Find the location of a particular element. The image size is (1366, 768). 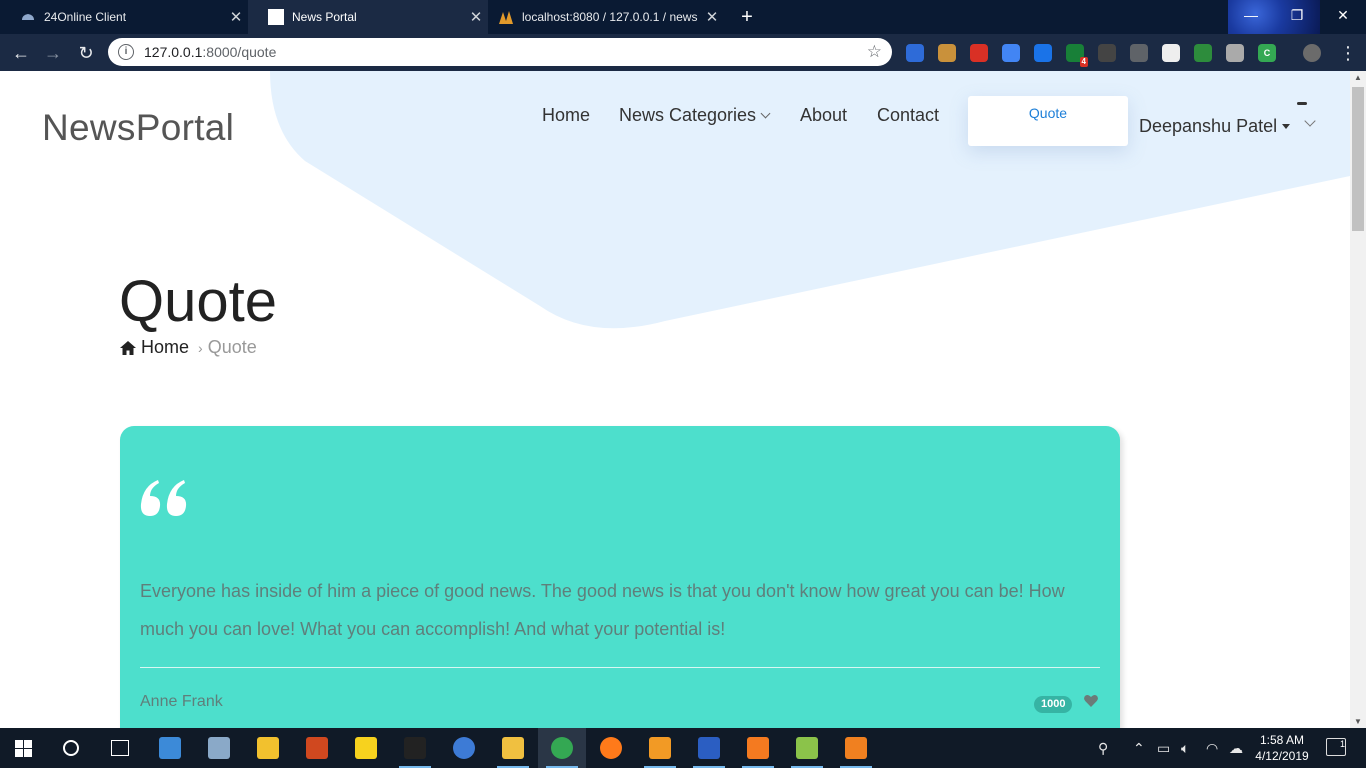

windows-start-icon is located at coordinates (23, 748).